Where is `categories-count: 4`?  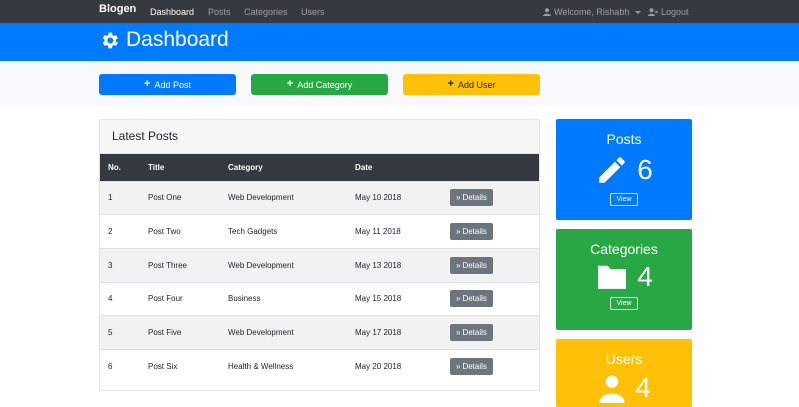
categories-count: 4 is located at coordinates (645, 276).